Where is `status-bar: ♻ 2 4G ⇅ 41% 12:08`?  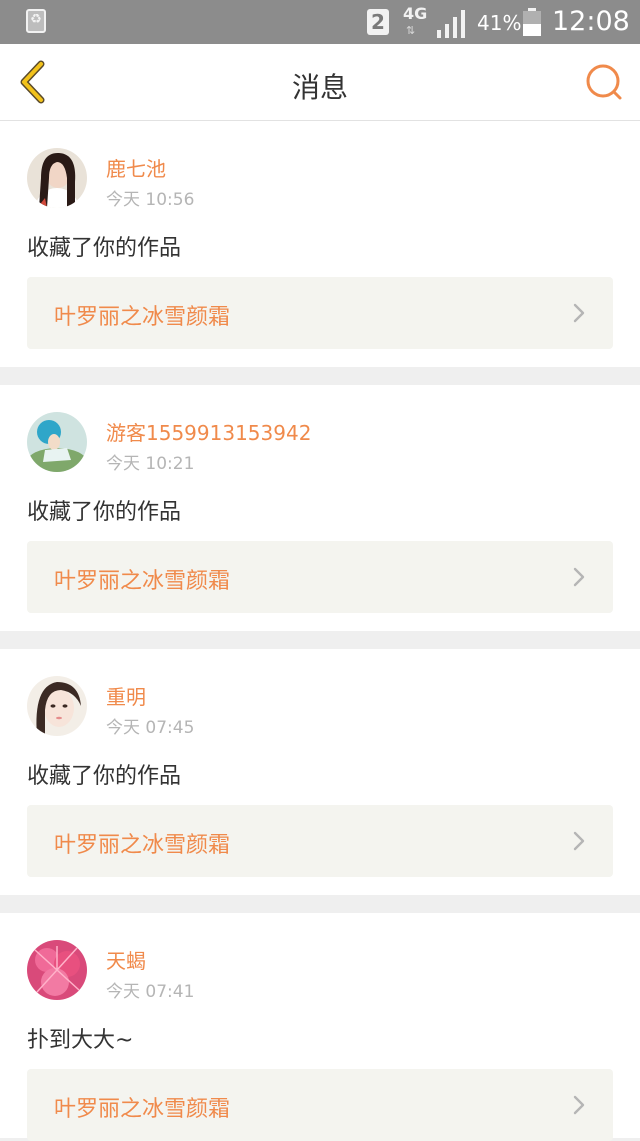 status-bar: ♻ 2 4G ⇅ 41% 12:08 is located at coordinates (320, 22).